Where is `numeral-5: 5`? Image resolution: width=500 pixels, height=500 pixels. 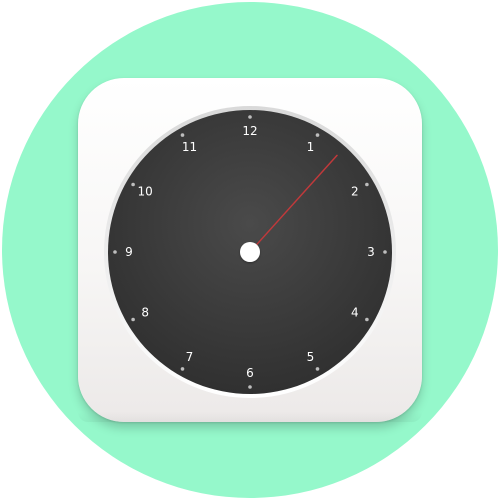 numeral-5: 5 is located at coordinates (311, 357).